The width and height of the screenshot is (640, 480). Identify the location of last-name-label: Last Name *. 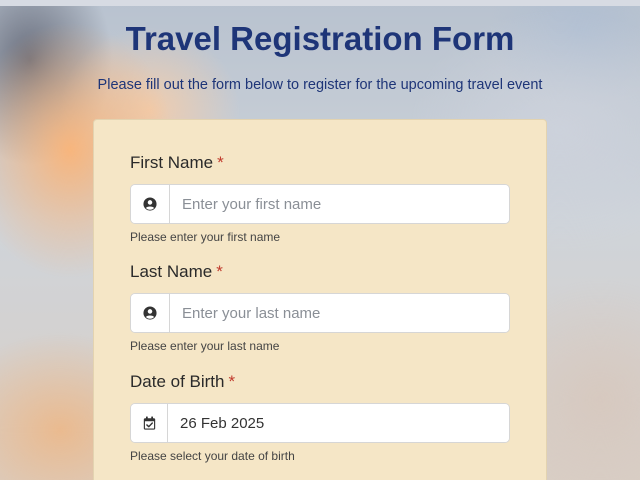
(176, 271).